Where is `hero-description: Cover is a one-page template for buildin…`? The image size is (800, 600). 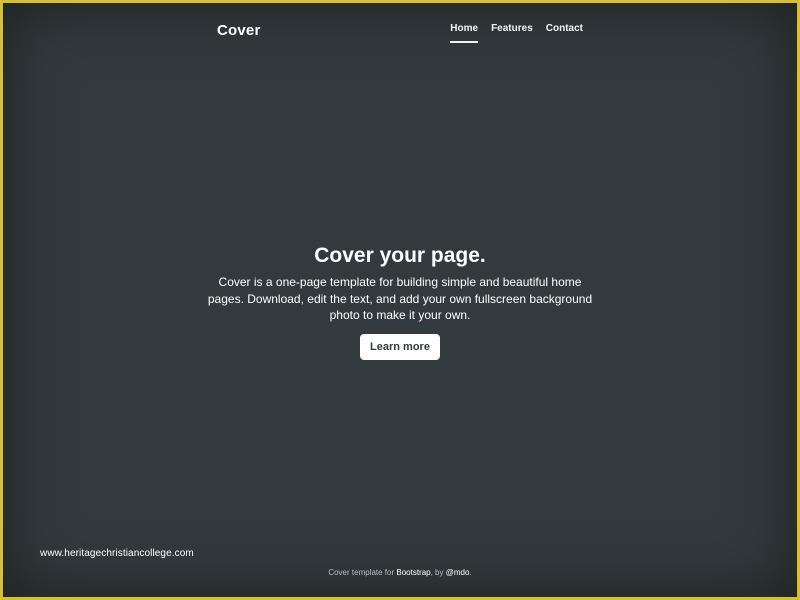
hero-description: Cover is a one-page template for buildin… is located at coordinates (400, 298).